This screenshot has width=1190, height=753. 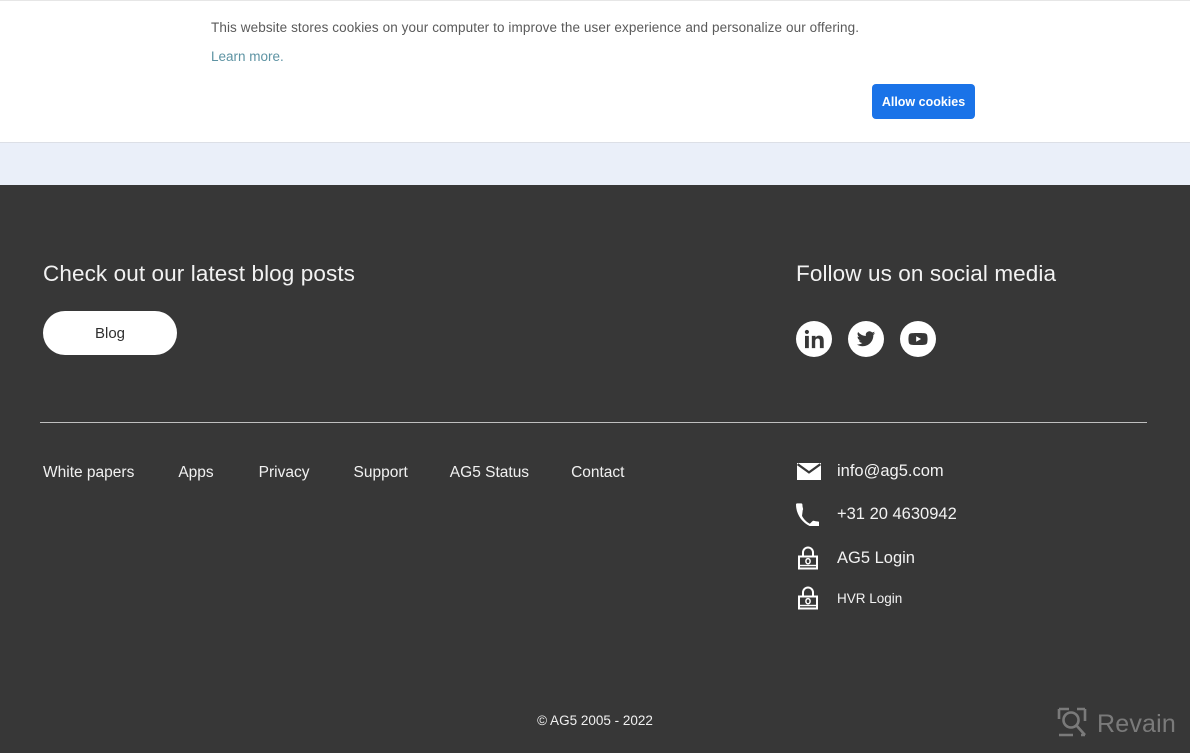 I want to click on contact-email-label: info@ag5.com, so click(x=890, y=470).